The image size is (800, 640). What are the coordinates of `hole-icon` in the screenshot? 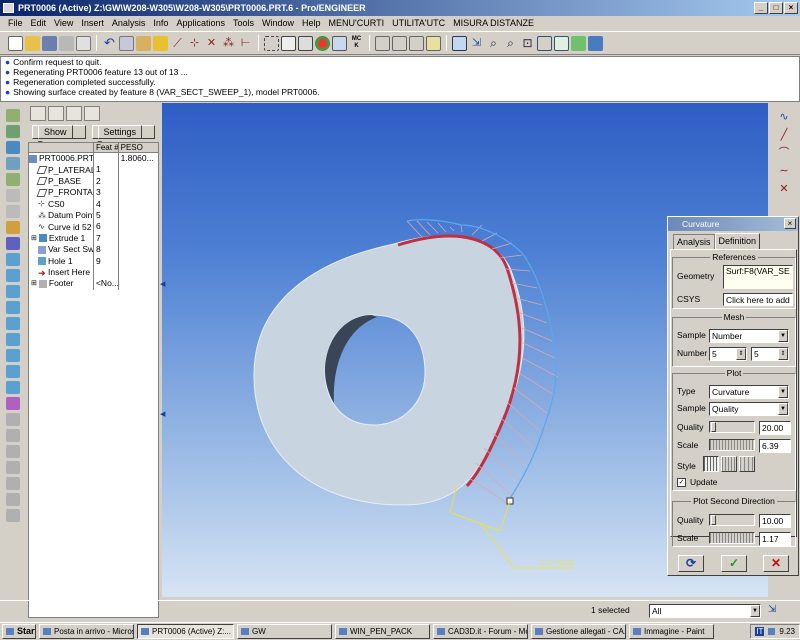 It's located at (13, 323).